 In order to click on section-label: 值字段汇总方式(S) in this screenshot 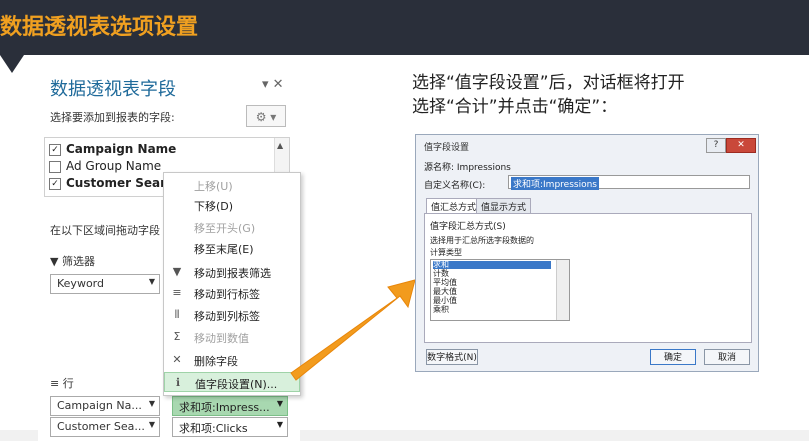, I will do `click(468, 227)`.